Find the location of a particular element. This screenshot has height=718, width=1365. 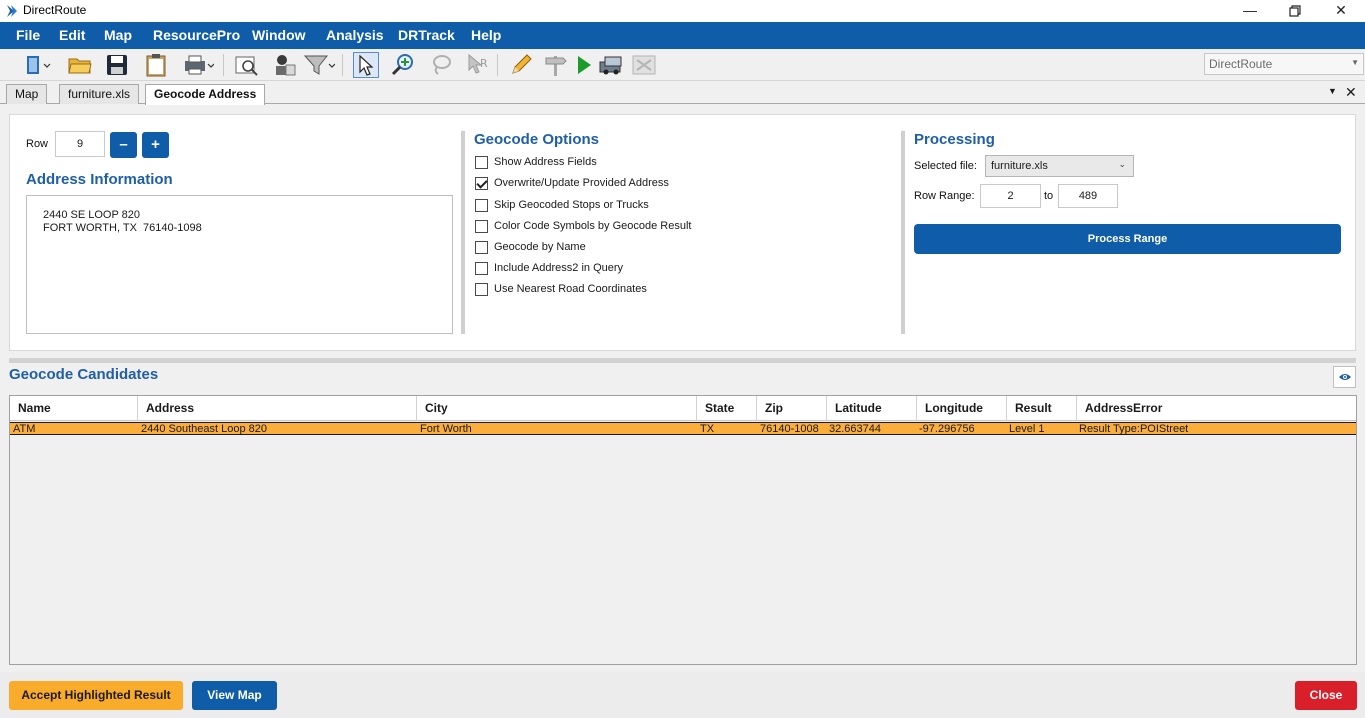

option-geocode-by-name: Geocode by Name is located at coordinates (530, 247).